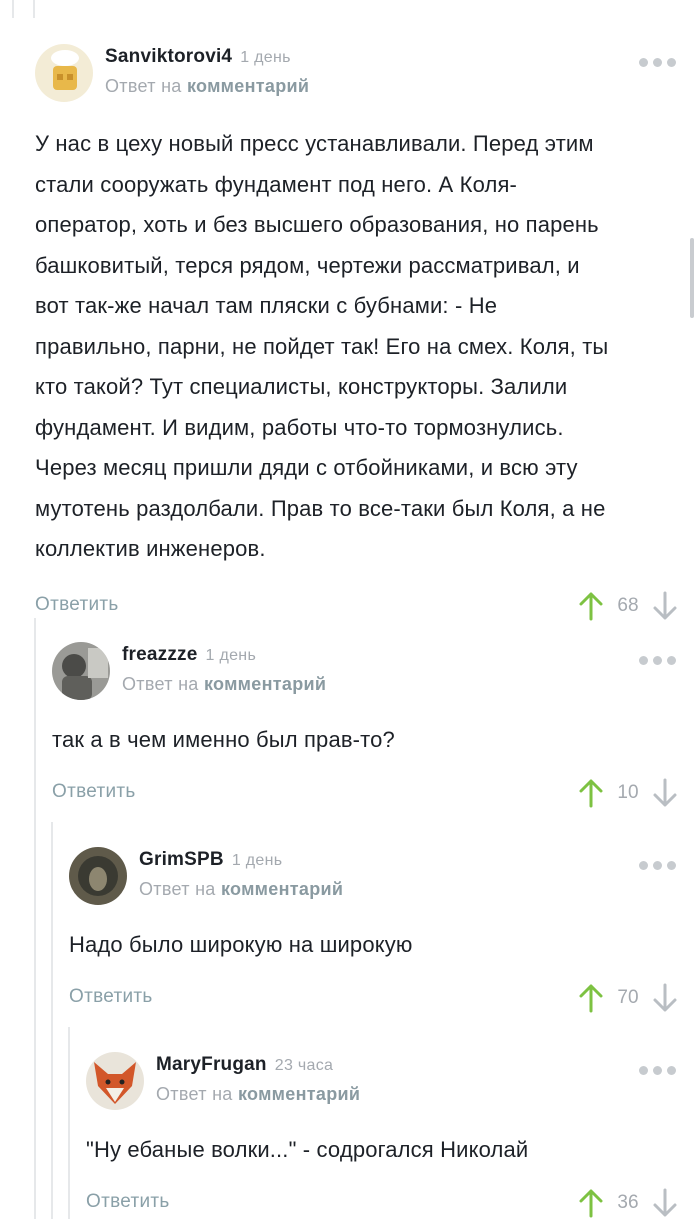 Image resolution: width=700 pixels, height=1225 pixels. I want to click on body-line: Надо было широкую на широкую, so click(241, 944).